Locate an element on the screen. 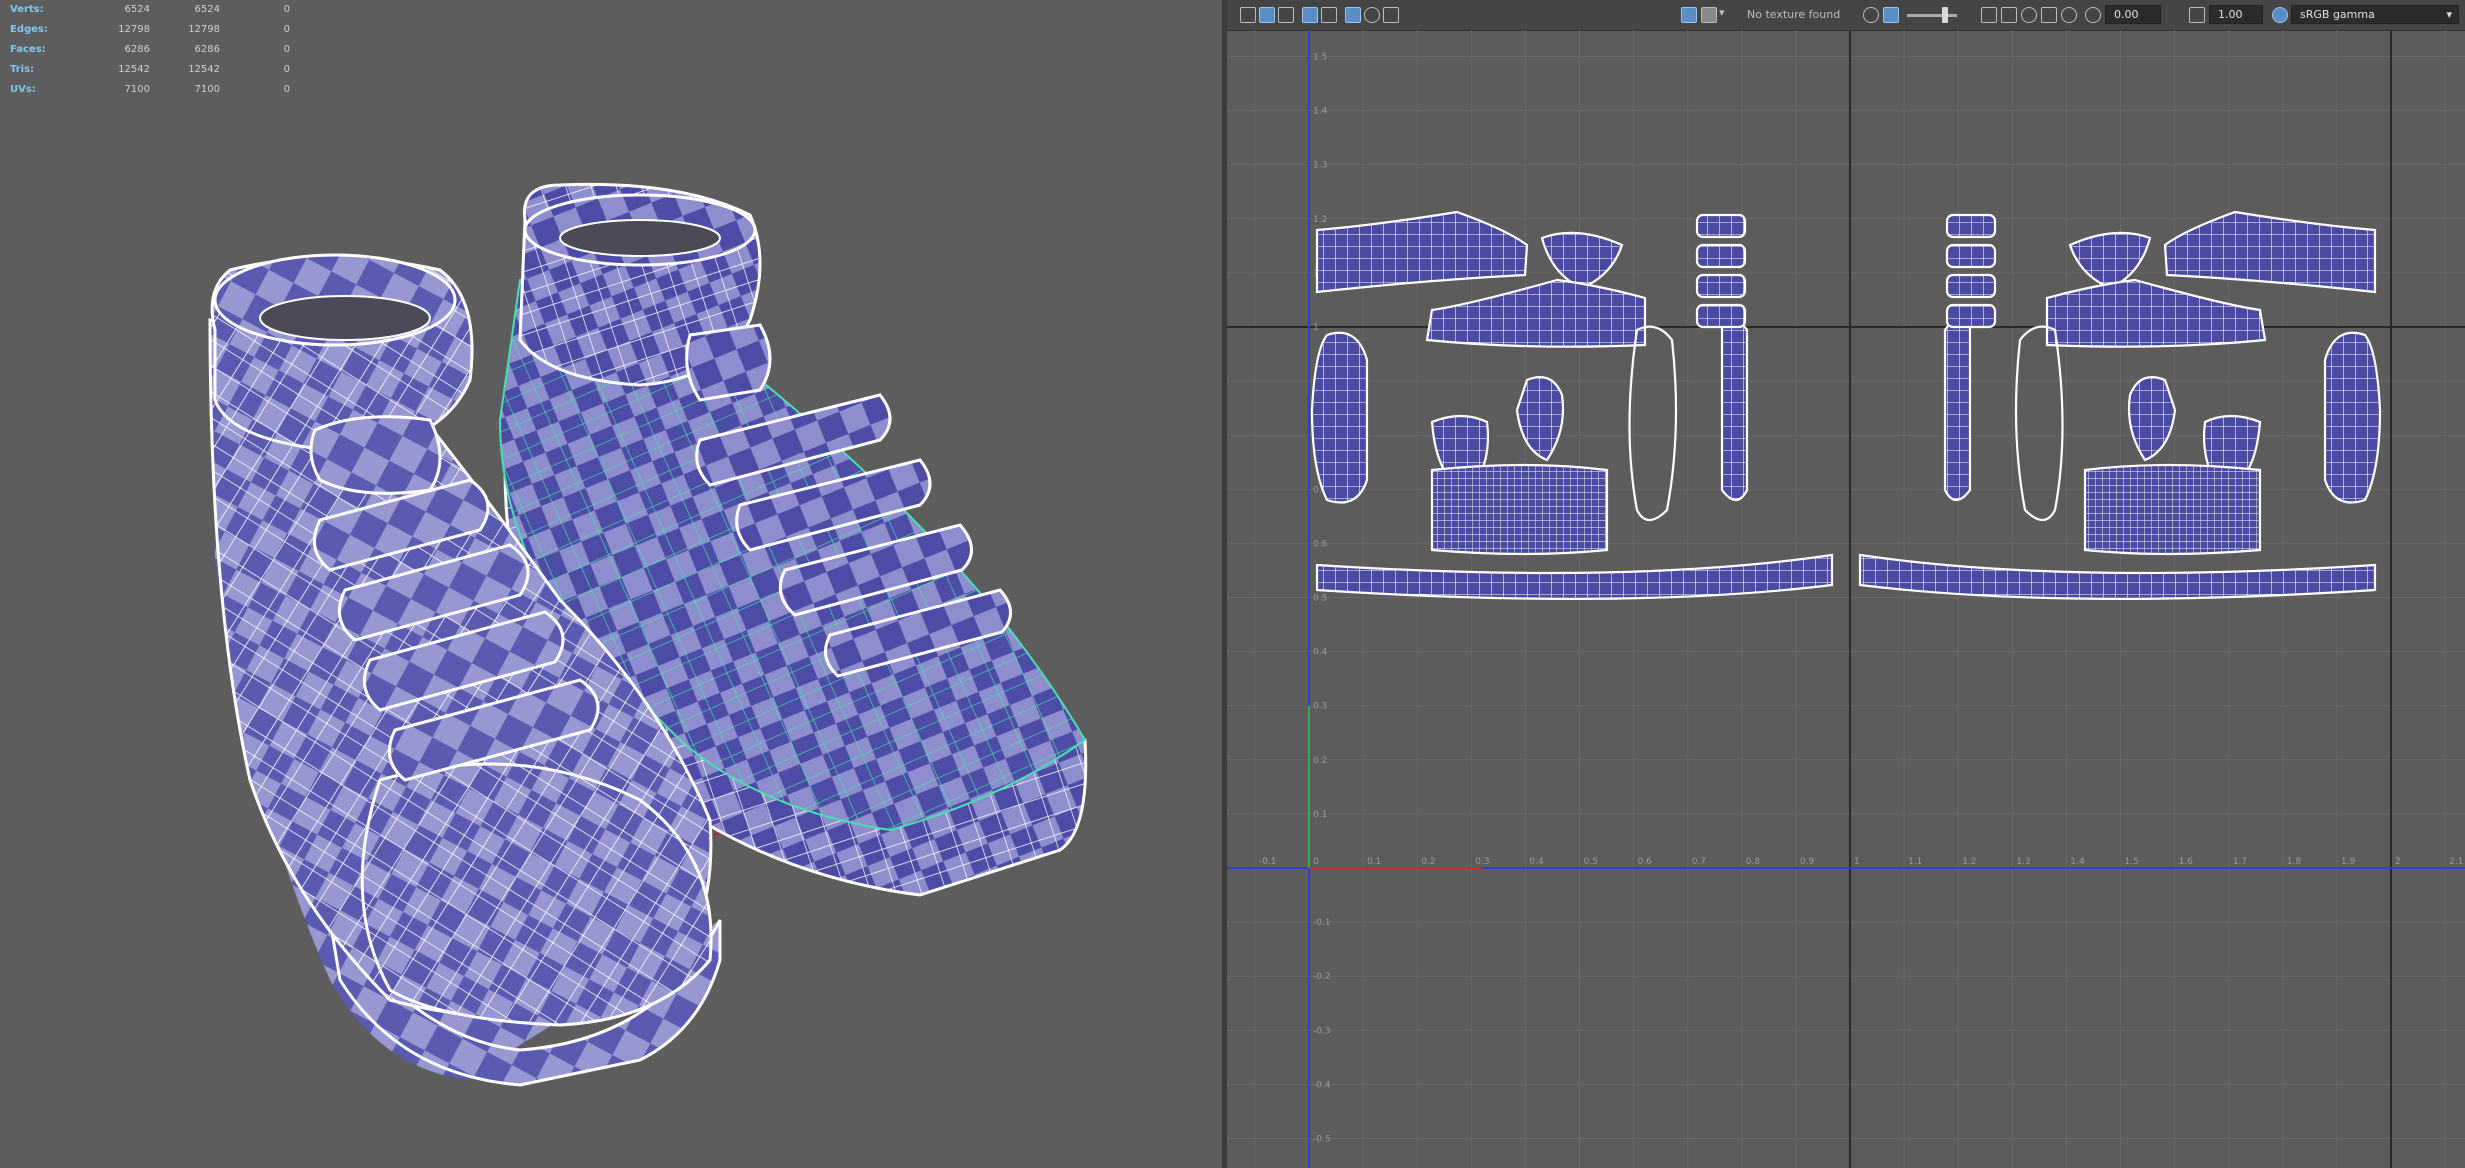  exposure-field: 0.00 is located at coordinates (2133, 14).